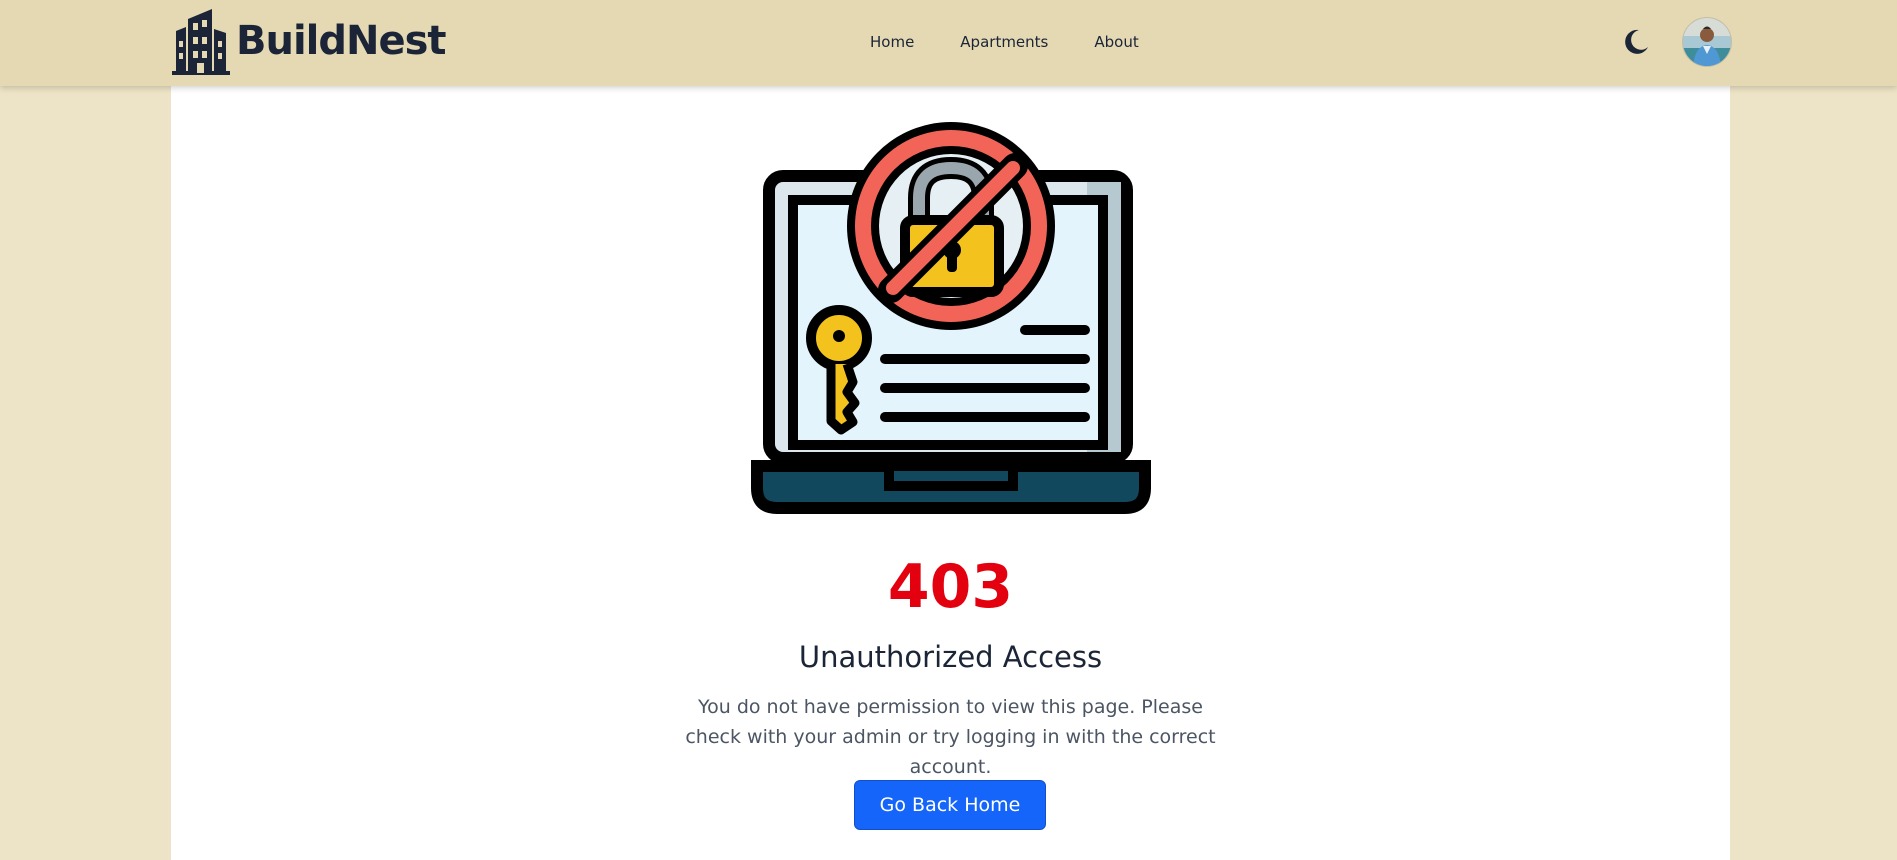  What do you see at coordinates (892, 42) in the screenshot?
I see `nav-link-home: Home` at bounding box center [892, 42].